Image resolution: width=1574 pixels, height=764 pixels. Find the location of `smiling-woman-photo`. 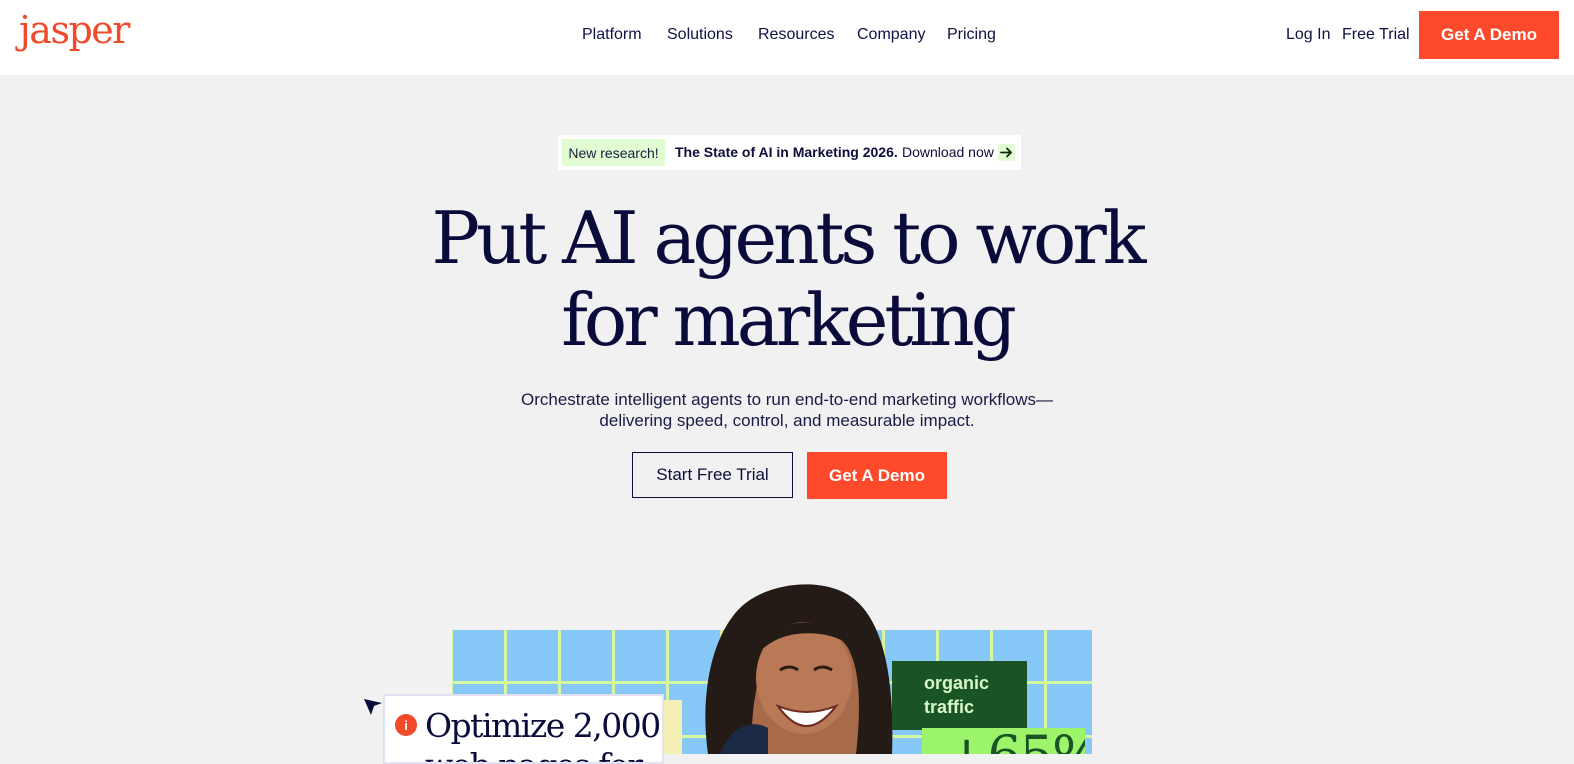

smiling-woman-photo is located at coordinates (799, 669).